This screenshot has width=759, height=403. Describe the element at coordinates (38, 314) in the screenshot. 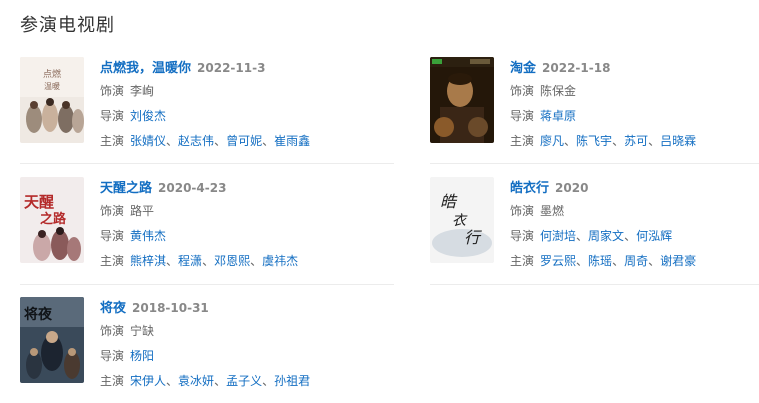

I see `svg-text: 将夜` at that location.